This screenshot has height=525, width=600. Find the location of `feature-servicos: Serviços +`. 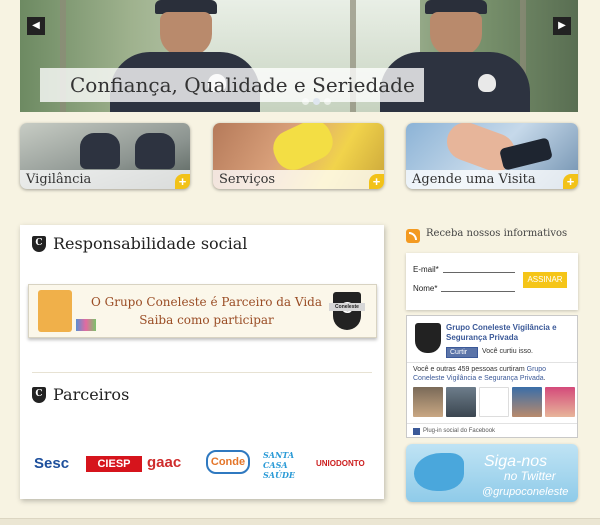

feature-servicos: Serviços + is located at coordinates (298, 156).